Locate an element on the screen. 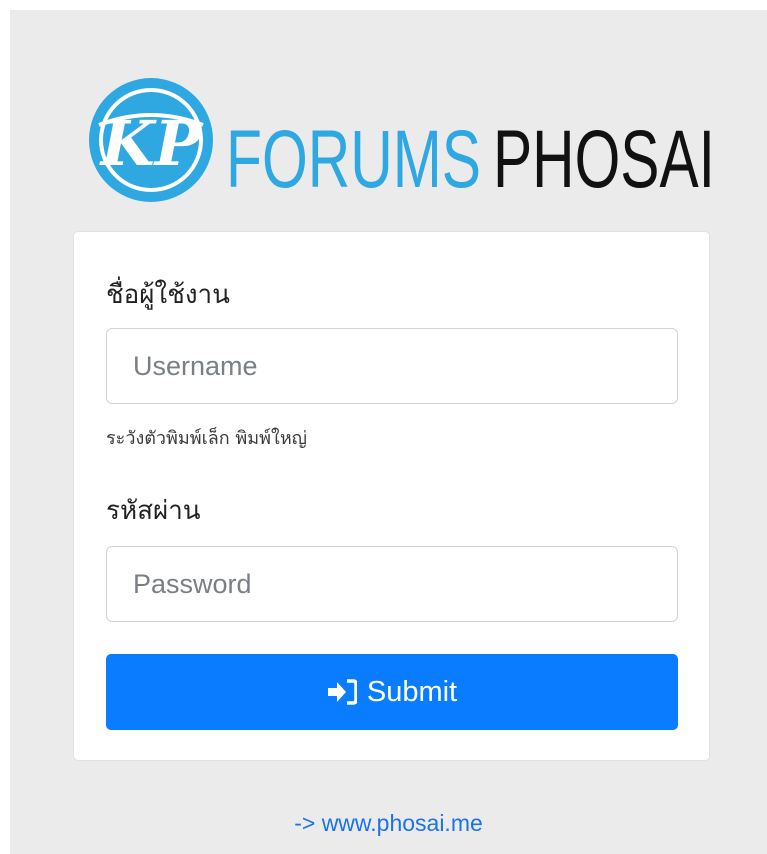  submit-button: Submit is located at coordinates (392, 692).